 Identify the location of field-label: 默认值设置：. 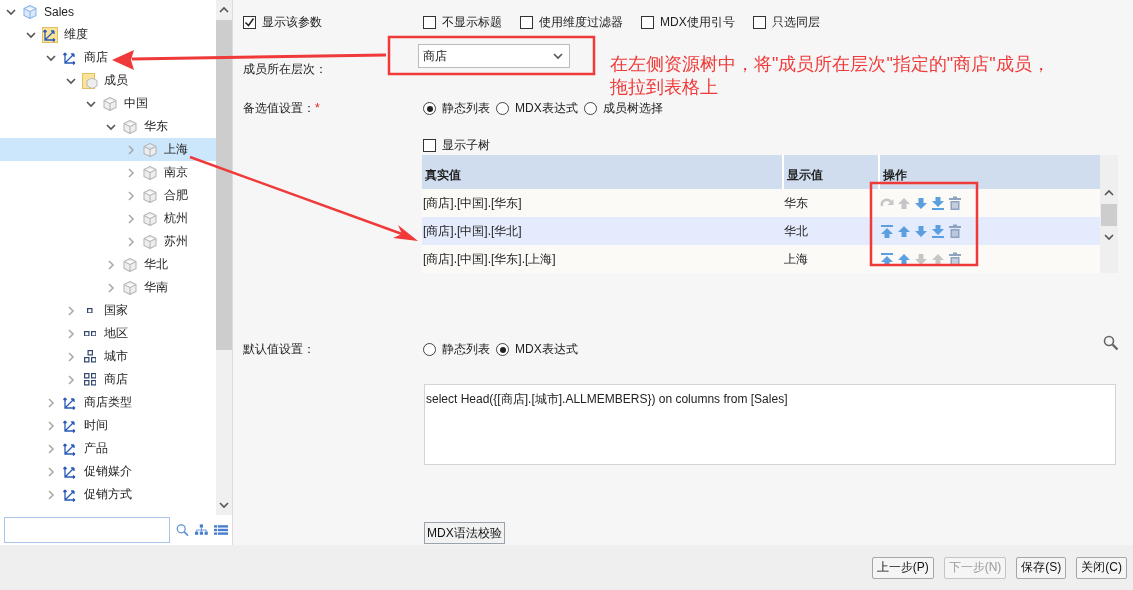
(279, 349).